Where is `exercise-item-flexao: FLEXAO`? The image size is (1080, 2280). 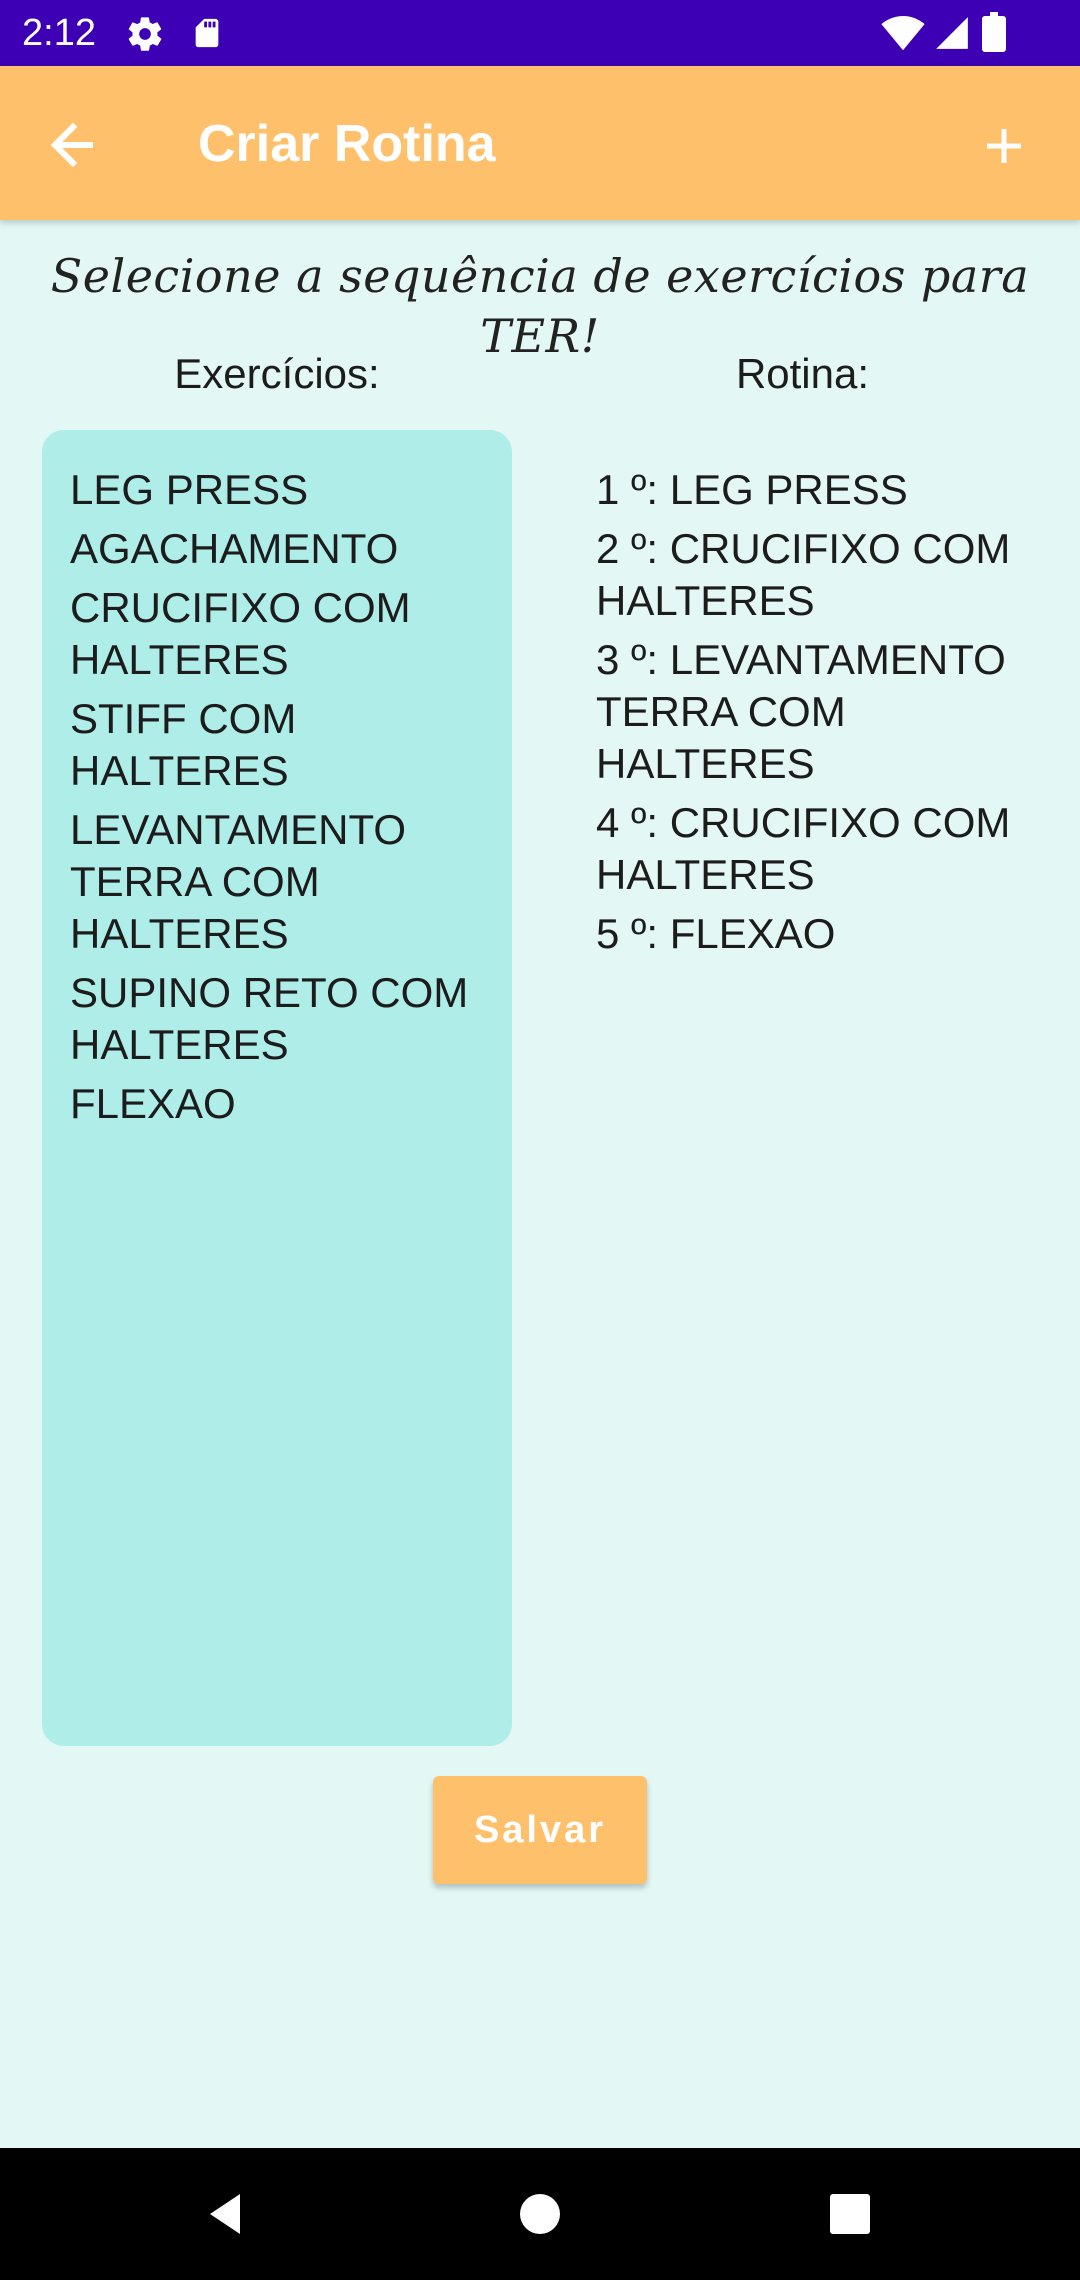 exercise-item-flexao: FLEXAO is located at coordinates (279, 1104).